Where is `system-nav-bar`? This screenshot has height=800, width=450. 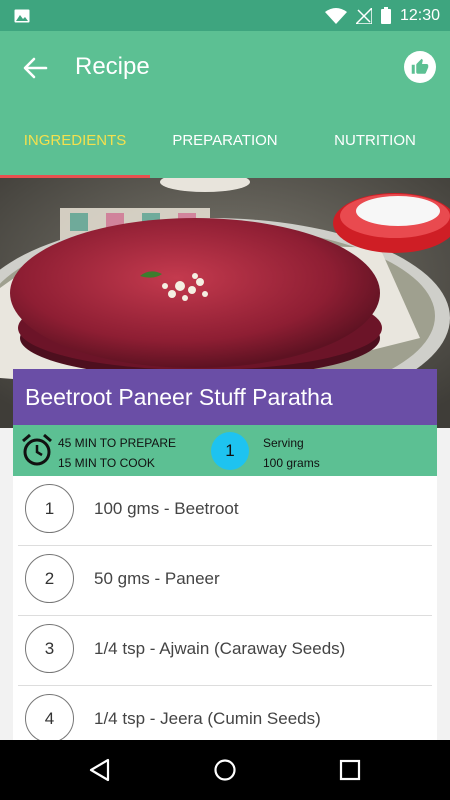 system-nav-bar is located at coordinates (225, 770).